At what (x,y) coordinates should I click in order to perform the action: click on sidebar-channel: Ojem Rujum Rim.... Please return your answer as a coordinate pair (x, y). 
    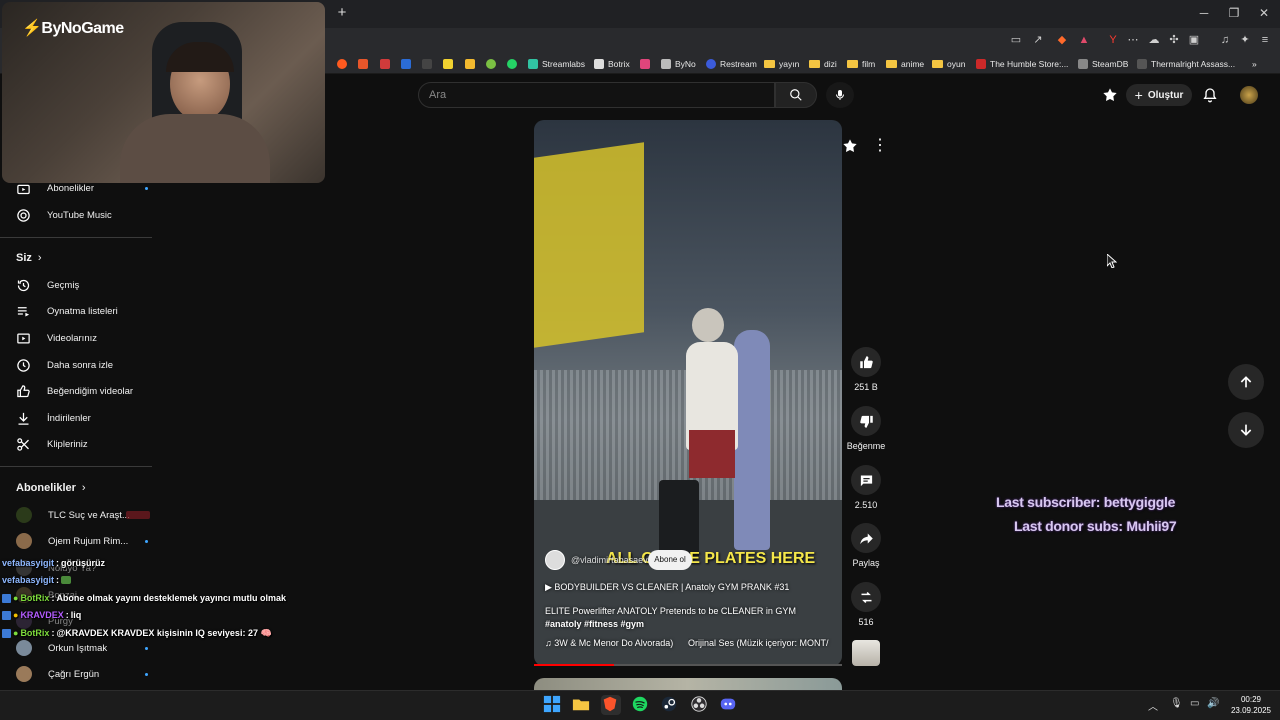
    Looking at the image, I should click on (82, 541).